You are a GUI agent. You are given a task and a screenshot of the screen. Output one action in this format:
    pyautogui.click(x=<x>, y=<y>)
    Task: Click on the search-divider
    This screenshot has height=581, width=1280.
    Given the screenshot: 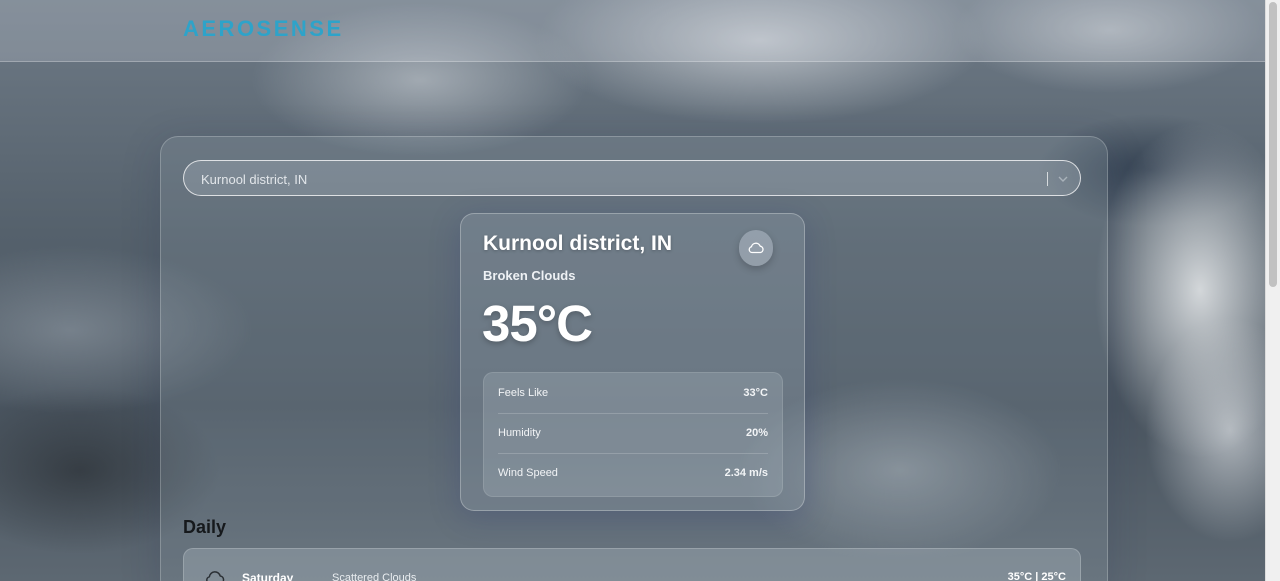 What is the action you would take?
    pyautogui.click(x=1047, y=179)
    